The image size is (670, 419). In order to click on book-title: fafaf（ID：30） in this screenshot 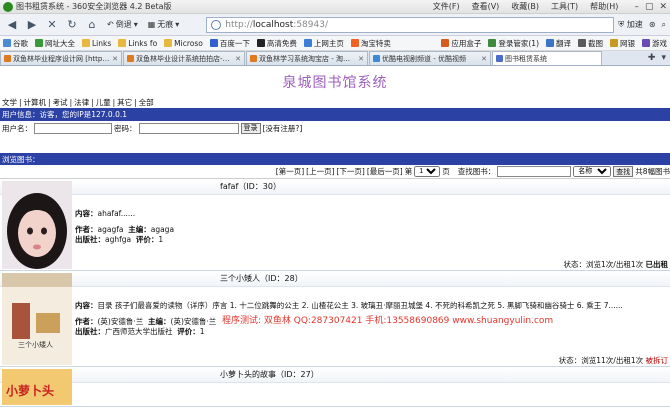, I will do `click(335, 187)`.